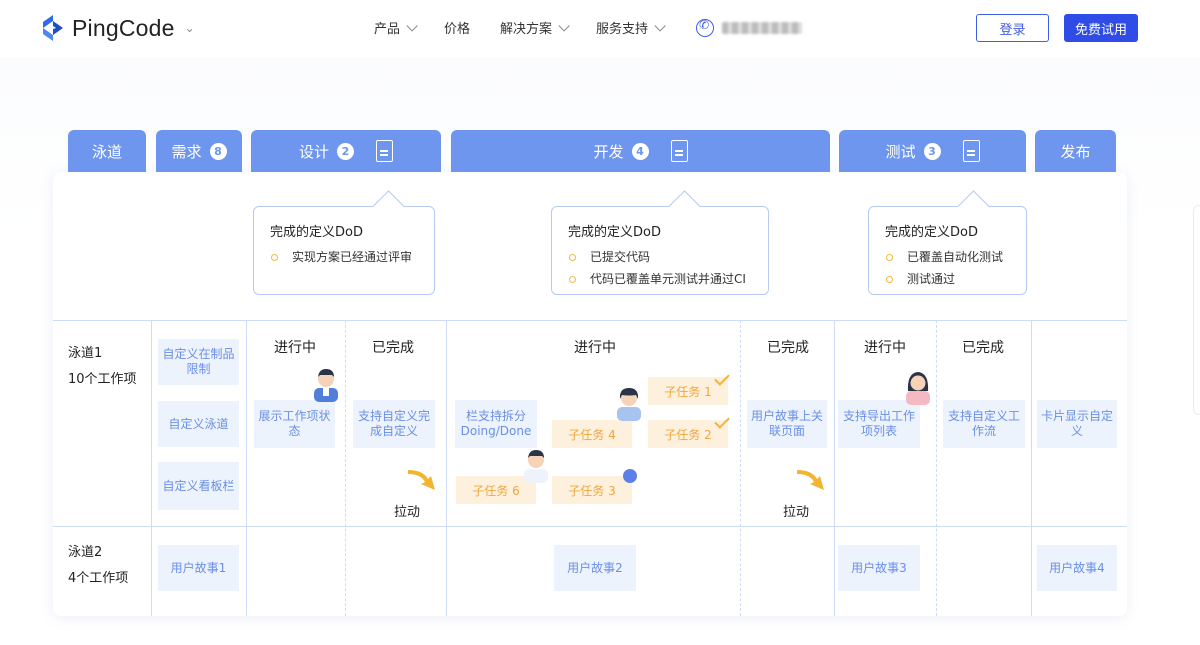 This screenshot has height=645, width=1200. I want to click on menu-products: 产品, so click(394, 27).